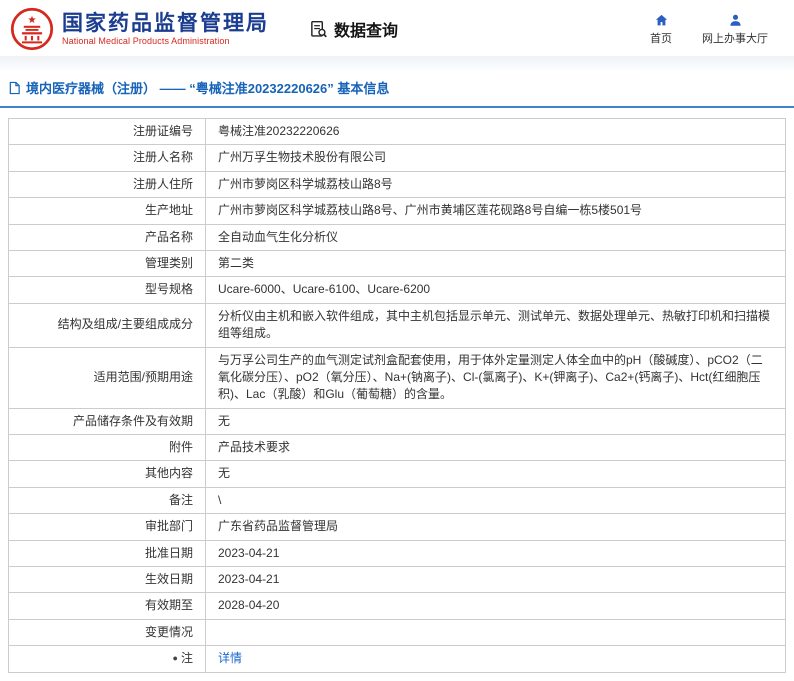 The image size is (794, 681). I want to click on table-row: 批准日期 2023-04-21, so click(397, 553).